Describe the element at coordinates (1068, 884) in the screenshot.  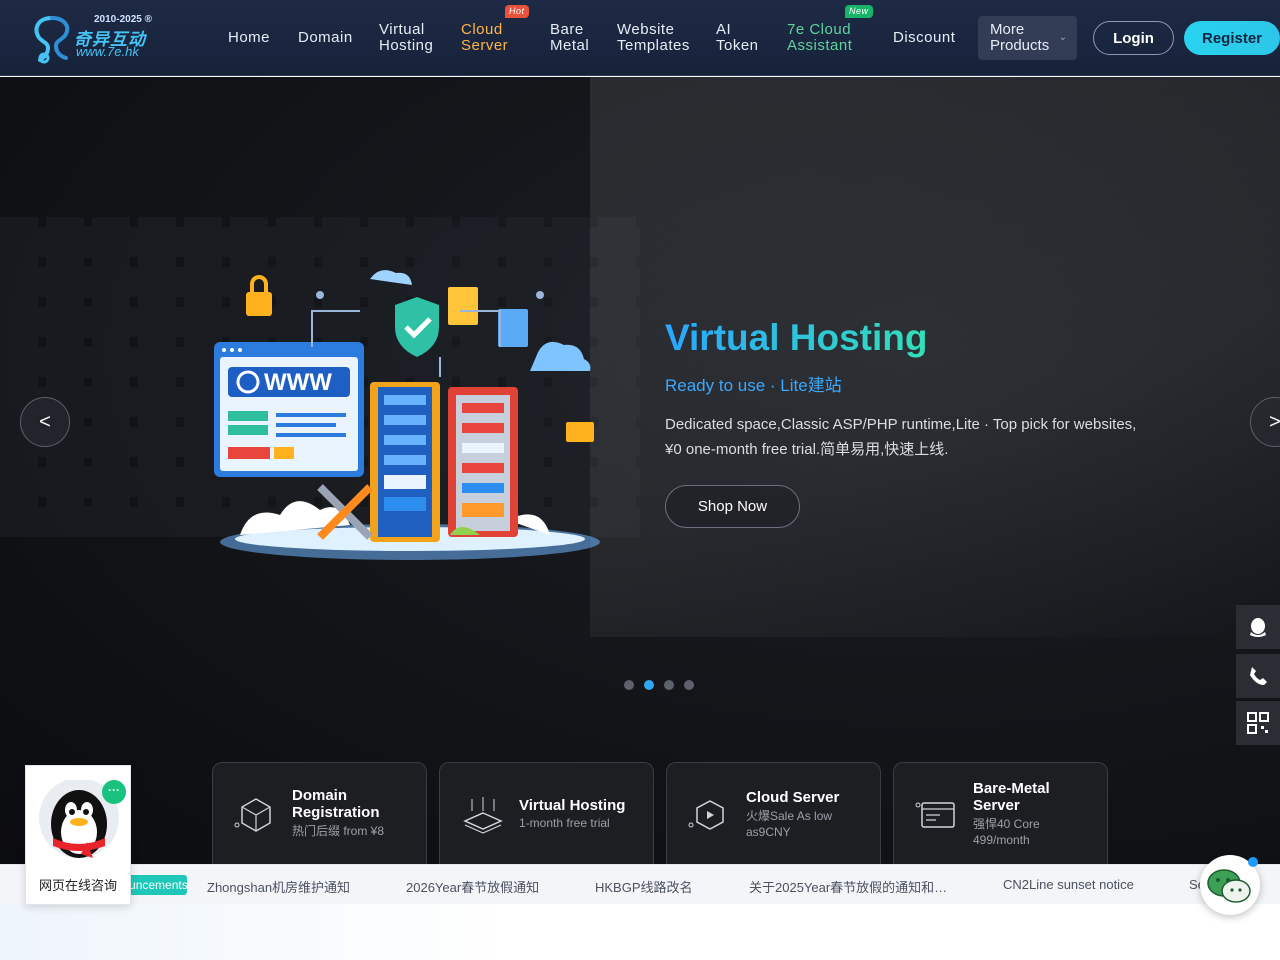
I see `announcement-item: CN2Line sunset notice` at that location.